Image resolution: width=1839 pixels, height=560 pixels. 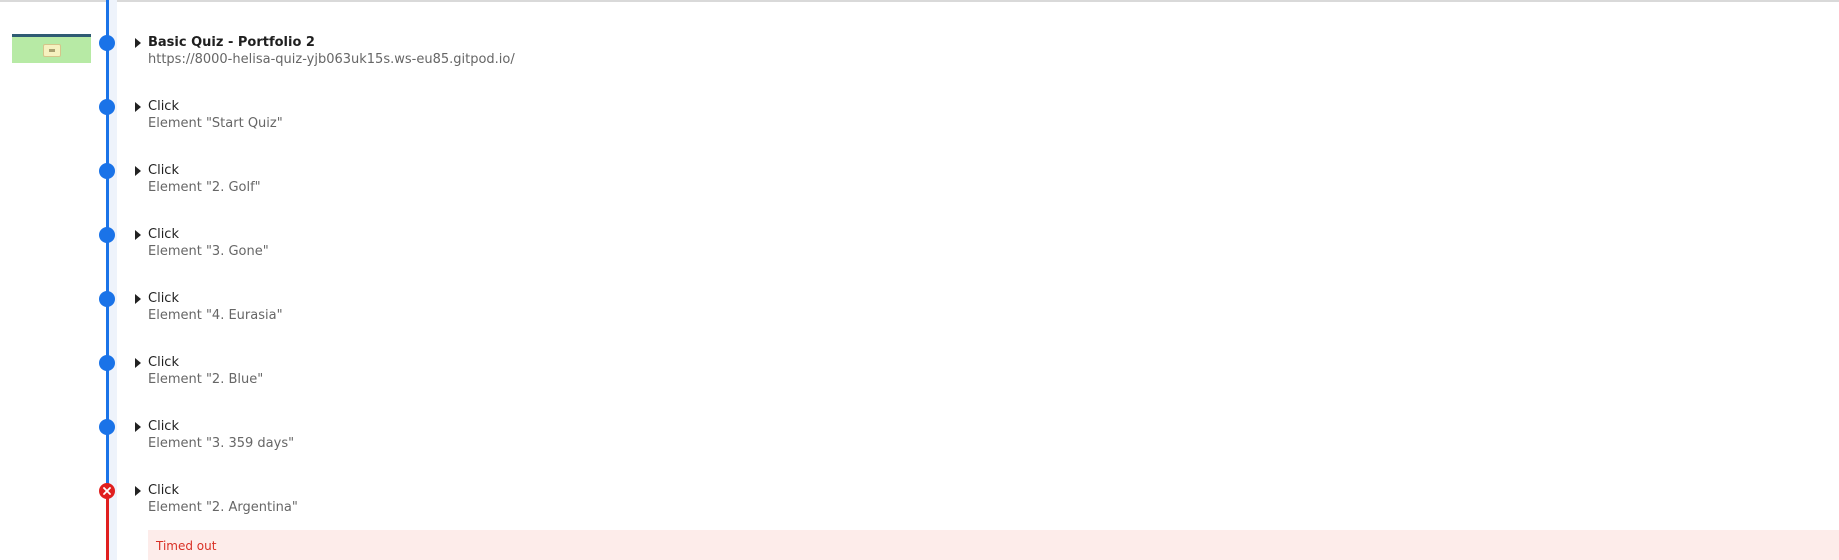 What do you see at coordinates (221, 443) in the screenshot?
I see `step-detail: Element "3. 359 days"` at bounding box center [221, 443].